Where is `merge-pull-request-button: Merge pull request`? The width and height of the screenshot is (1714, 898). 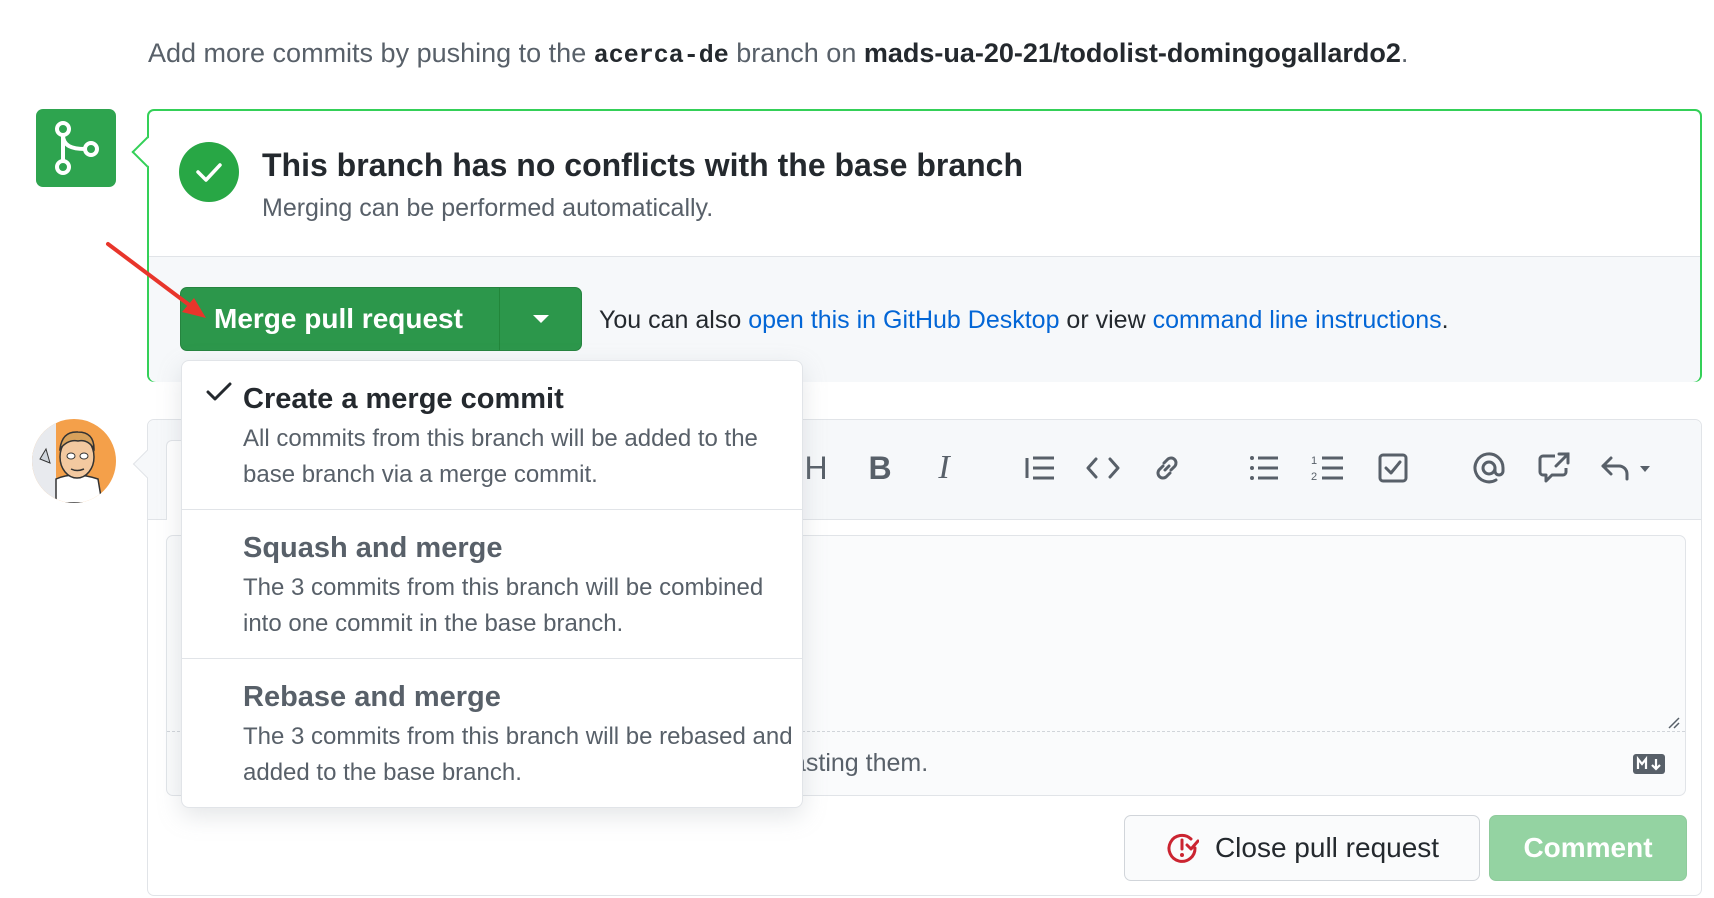
merge-pull-request-button: Merge pull request is located at coordinates (340, 319).